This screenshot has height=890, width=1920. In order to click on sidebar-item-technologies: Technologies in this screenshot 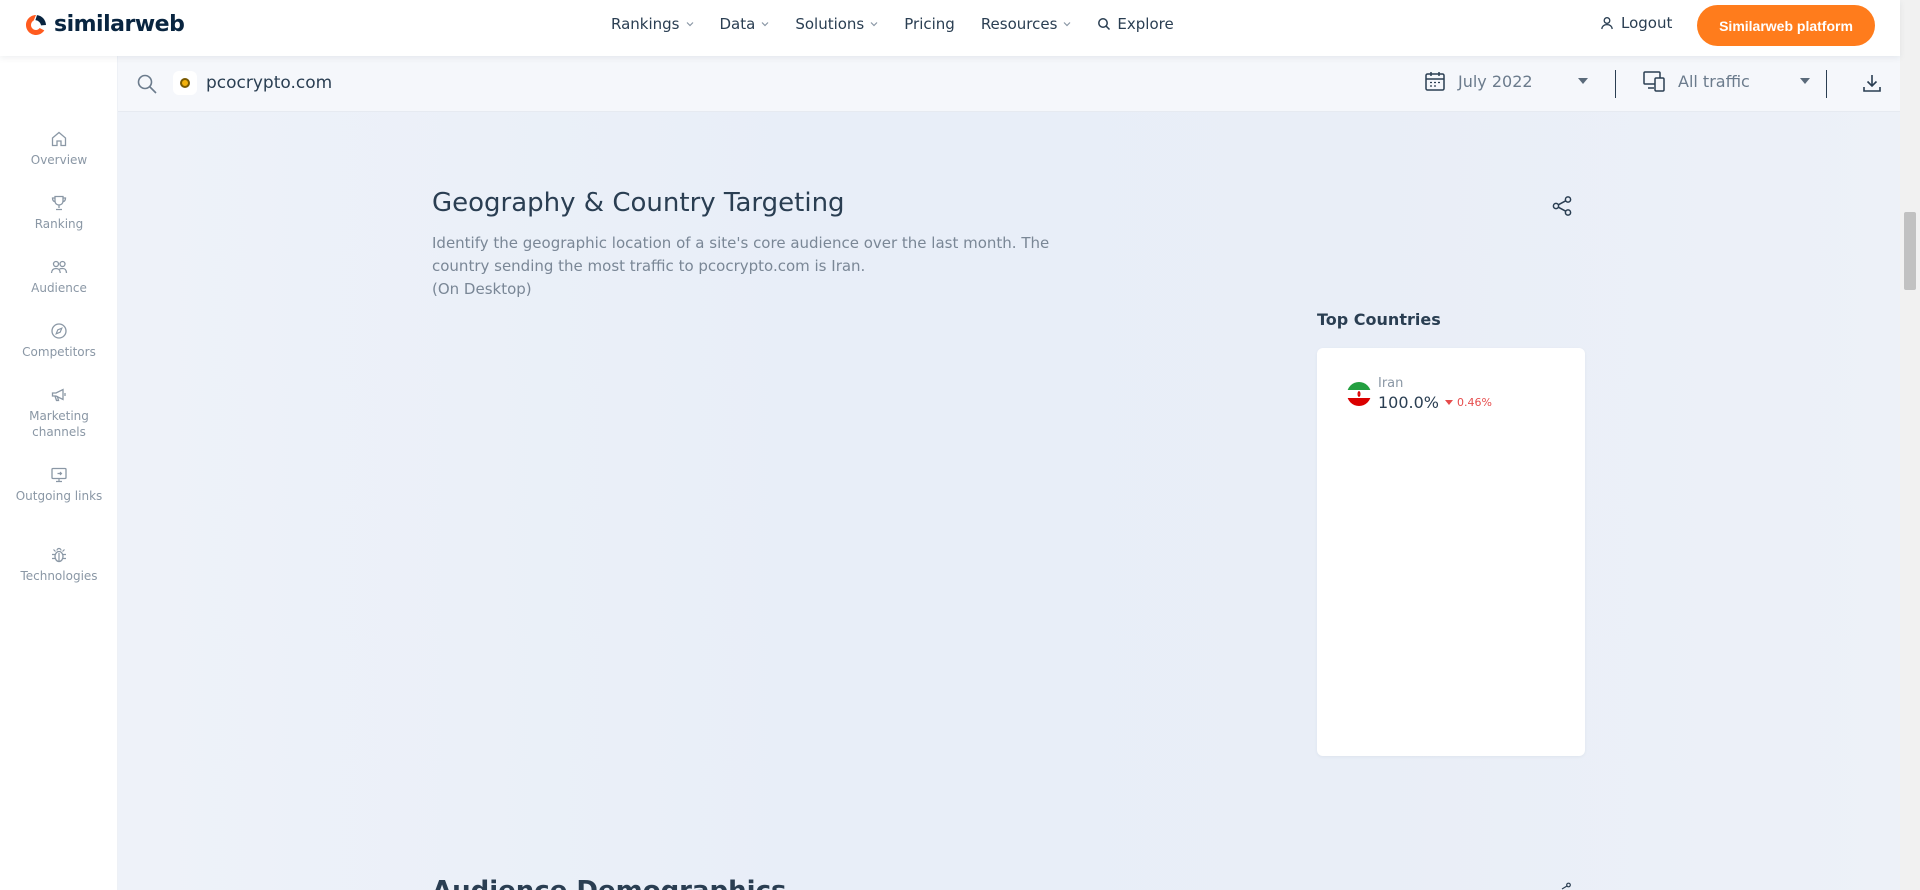, I will do `click(59, 565)`.